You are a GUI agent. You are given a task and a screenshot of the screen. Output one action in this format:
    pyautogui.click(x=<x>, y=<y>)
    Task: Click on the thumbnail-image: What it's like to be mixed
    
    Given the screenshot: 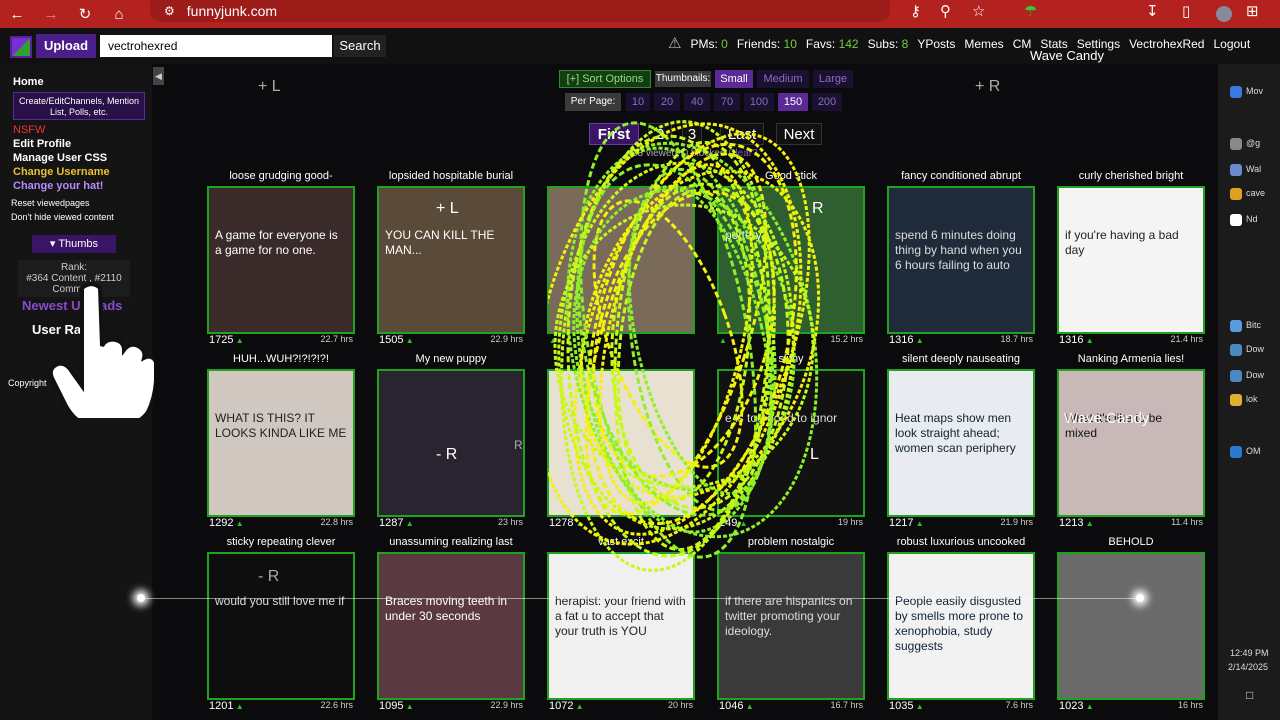 What is the action you would take?
    pyautogui.click(x=1131, y=443)
    